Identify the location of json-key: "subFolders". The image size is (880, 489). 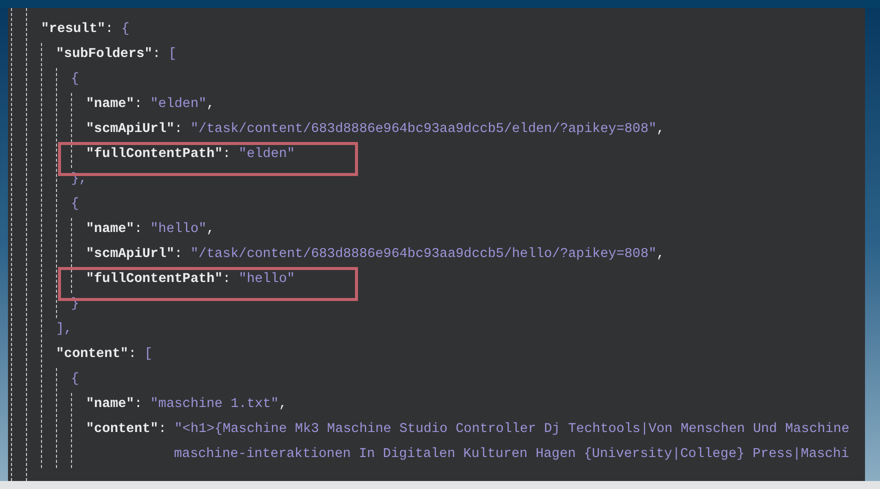
(104, 55).